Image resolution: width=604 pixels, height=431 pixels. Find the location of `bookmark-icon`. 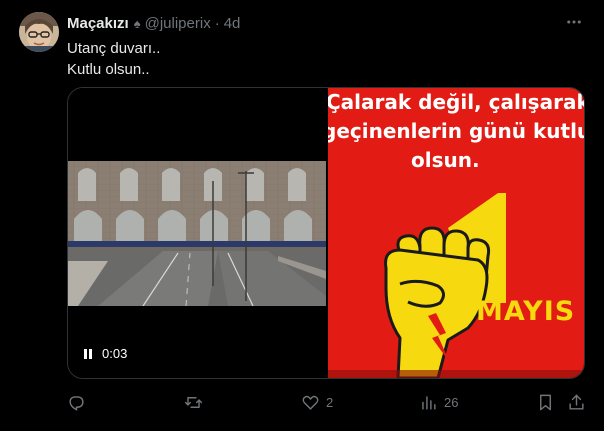

bookmark-icon is located at coordinates (545, 402).